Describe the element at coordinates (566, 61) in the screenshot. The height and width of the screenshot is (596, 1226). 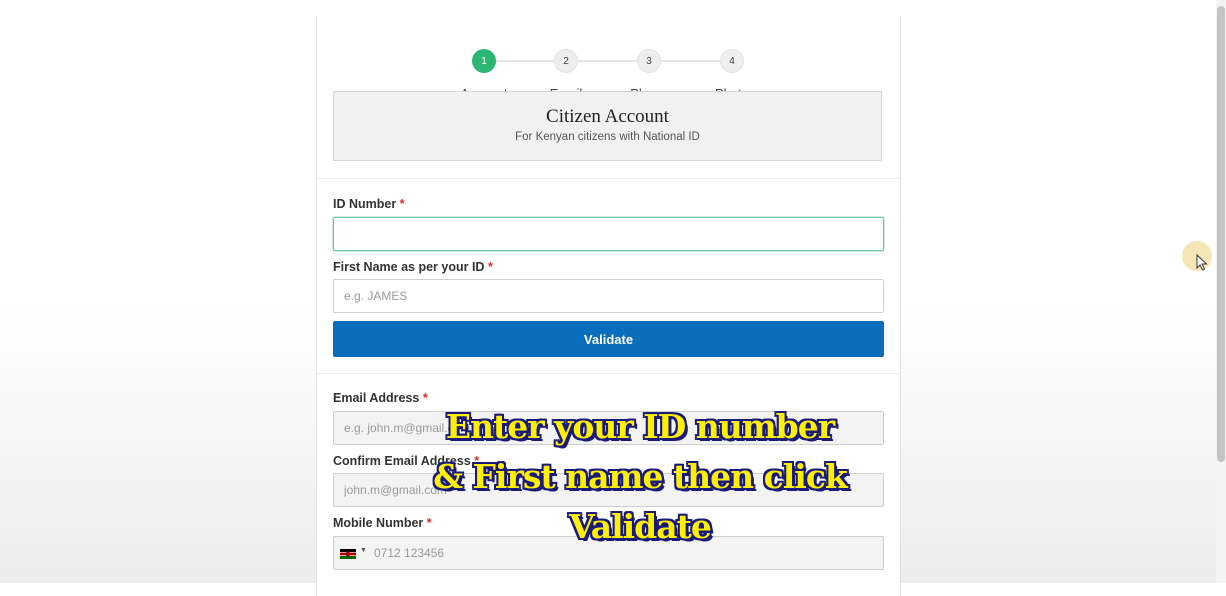
I see `step-2-circle: 2` at that location.